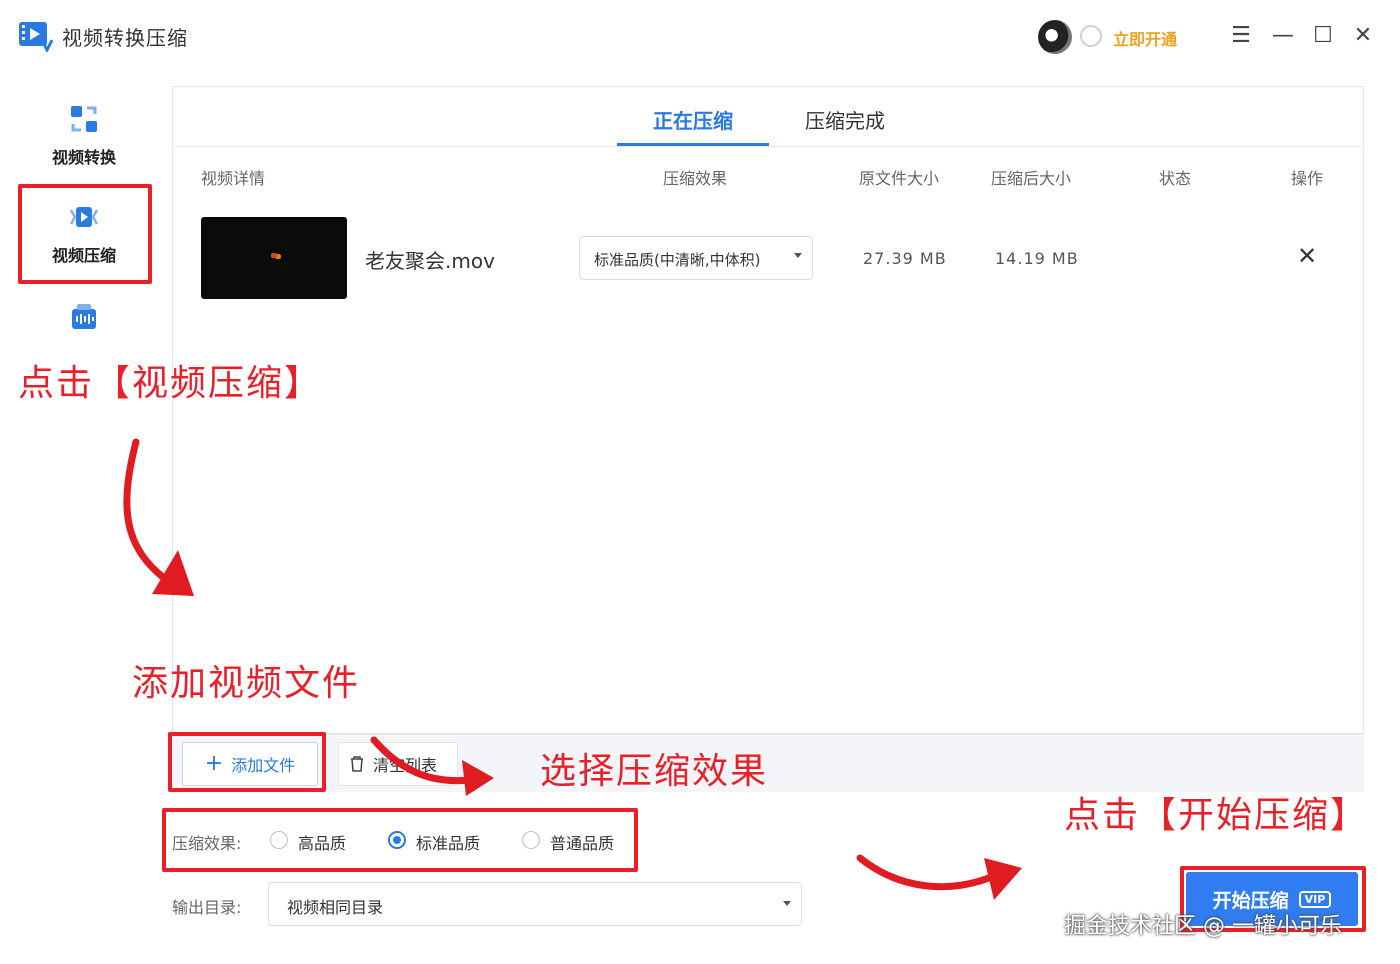 Image resolution: width=1400 pixels, height=964 pixels. I want to click on arrow-down-curve, so click(145, 510).